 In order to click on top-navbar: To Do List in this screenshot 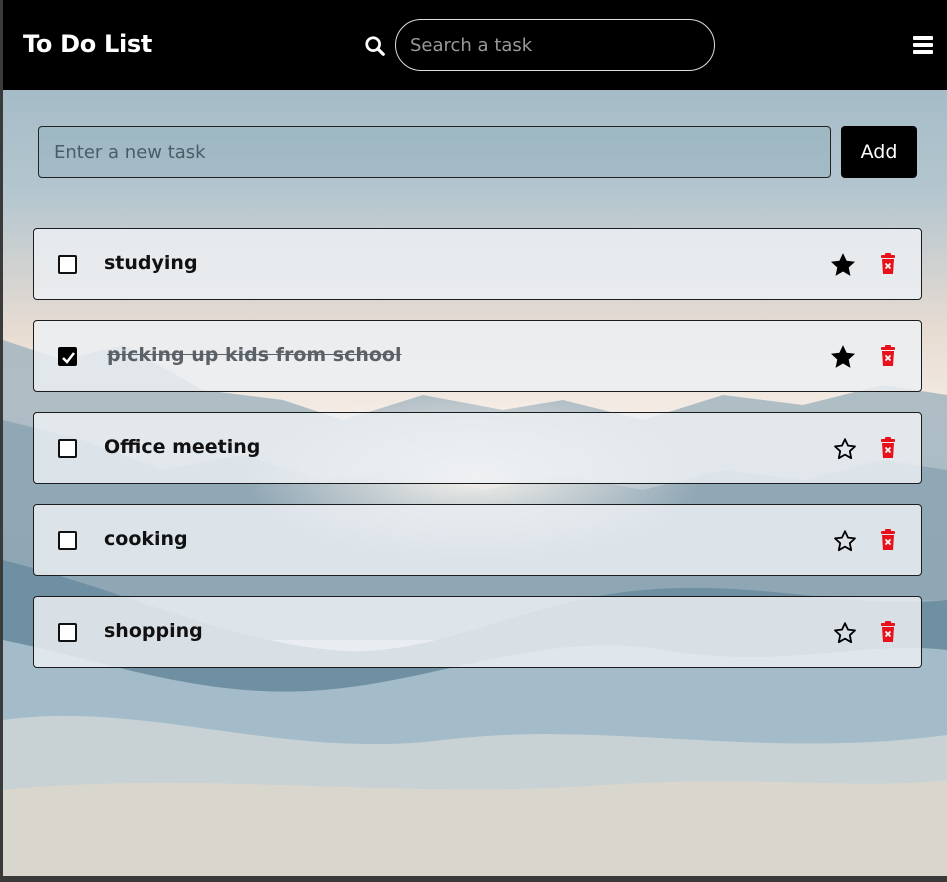, I will do `click(475, 45)`.